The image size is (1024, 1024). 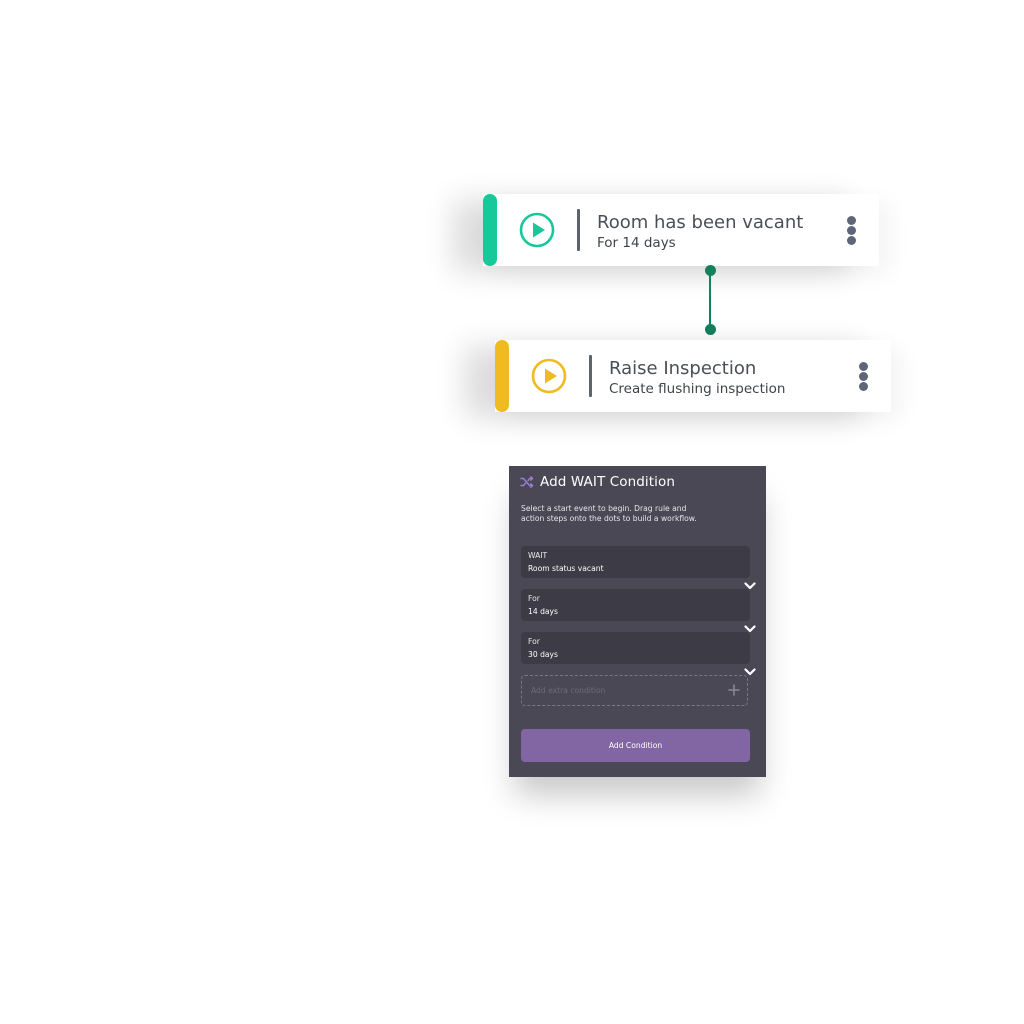 What do you see at coordinates (543, 654) in the screenshot?
I see `field-value: 30 days` at bounding box center [543, 654].